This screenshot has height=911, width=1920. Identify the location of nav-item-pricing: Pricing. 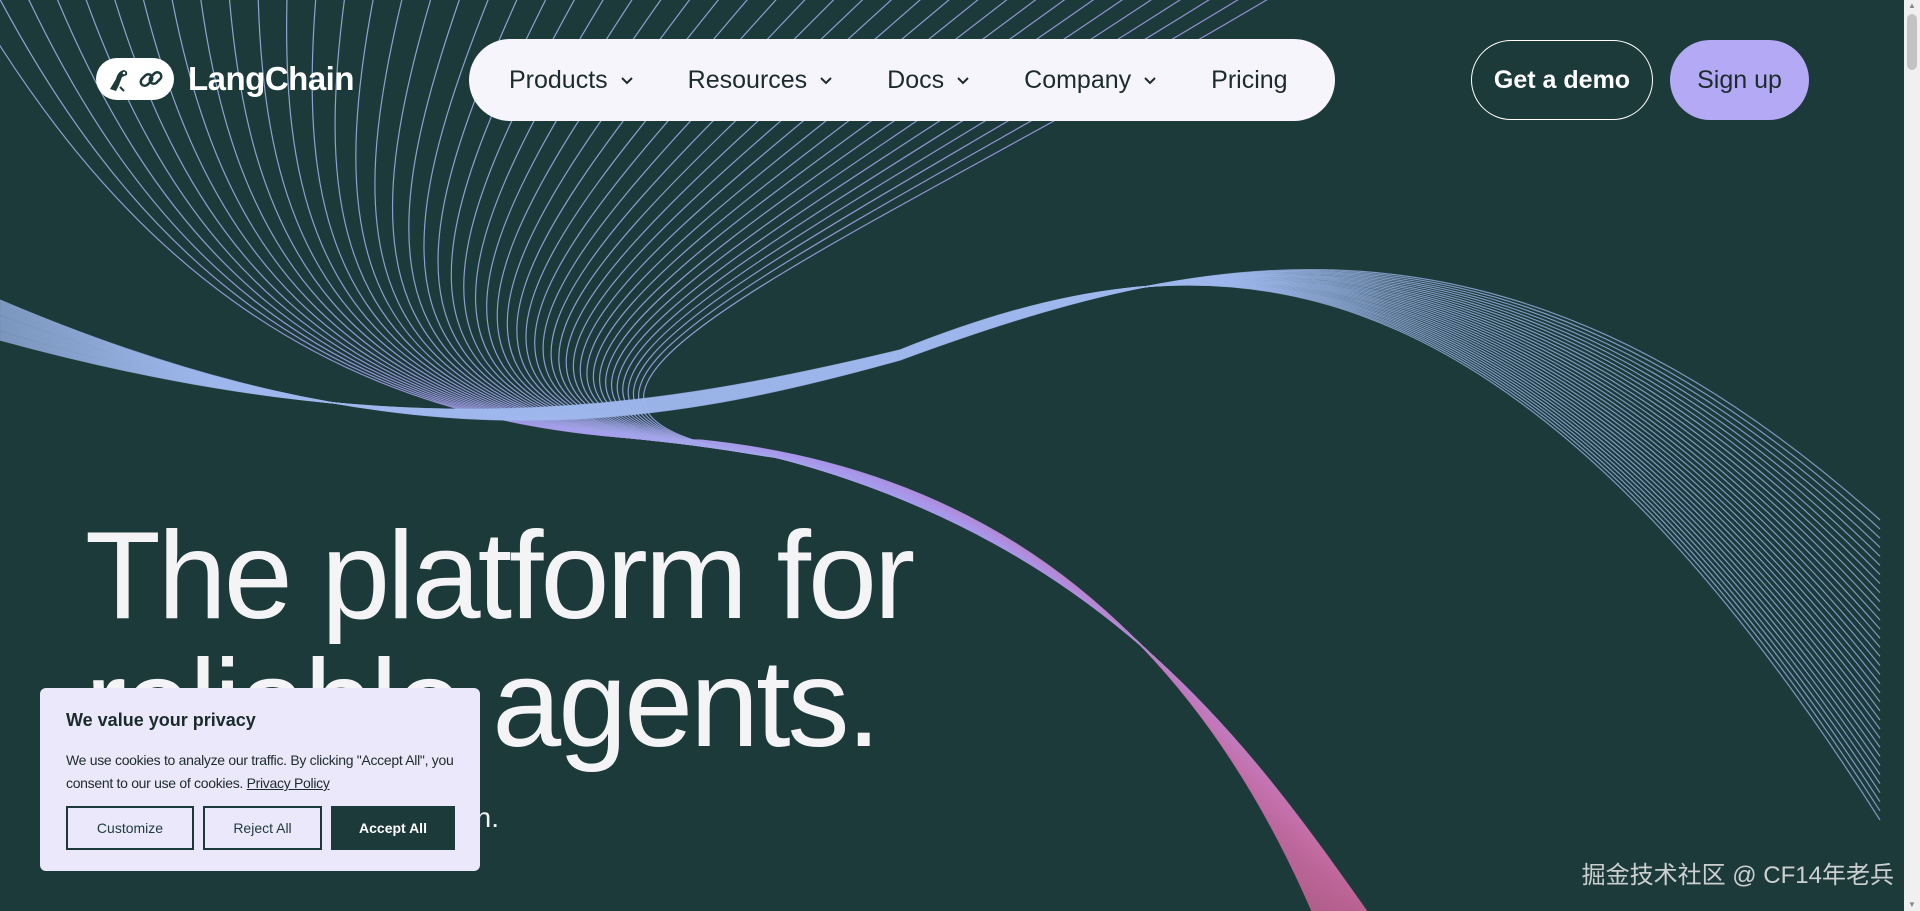
(1249, 80).